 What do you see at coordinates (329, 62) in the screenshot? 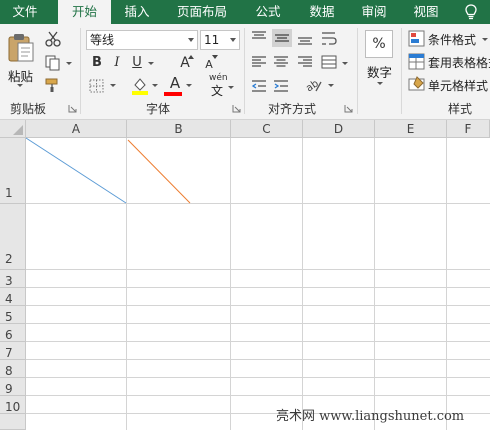
I see `merge-center-icon` at bounding box center [329, 62].